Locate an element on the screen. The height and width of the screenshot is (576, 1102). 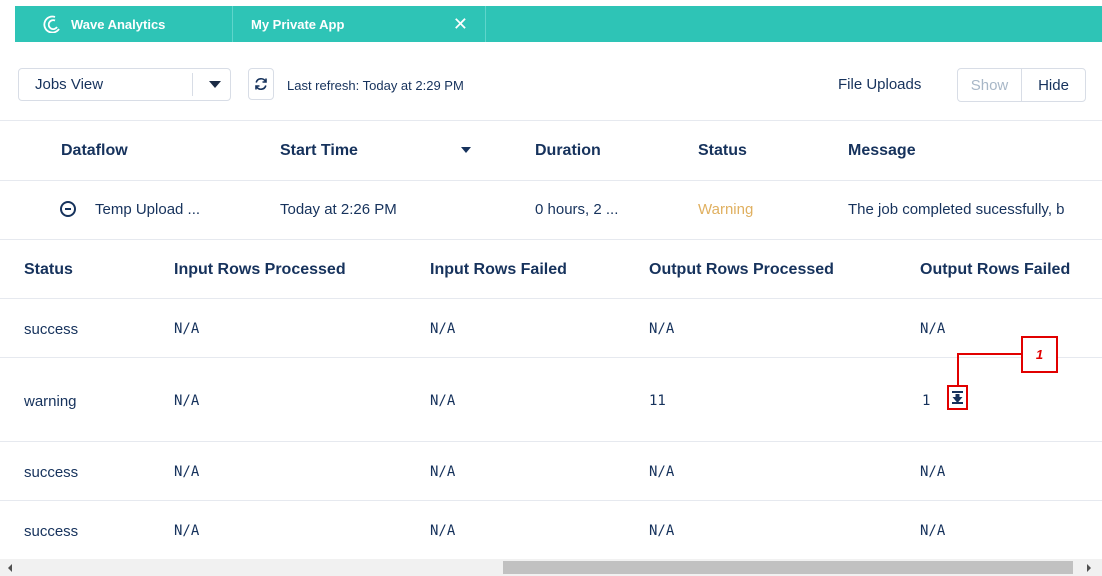
tab-wave-analytics: Wave Analytics is located at coordinates (123, 24).